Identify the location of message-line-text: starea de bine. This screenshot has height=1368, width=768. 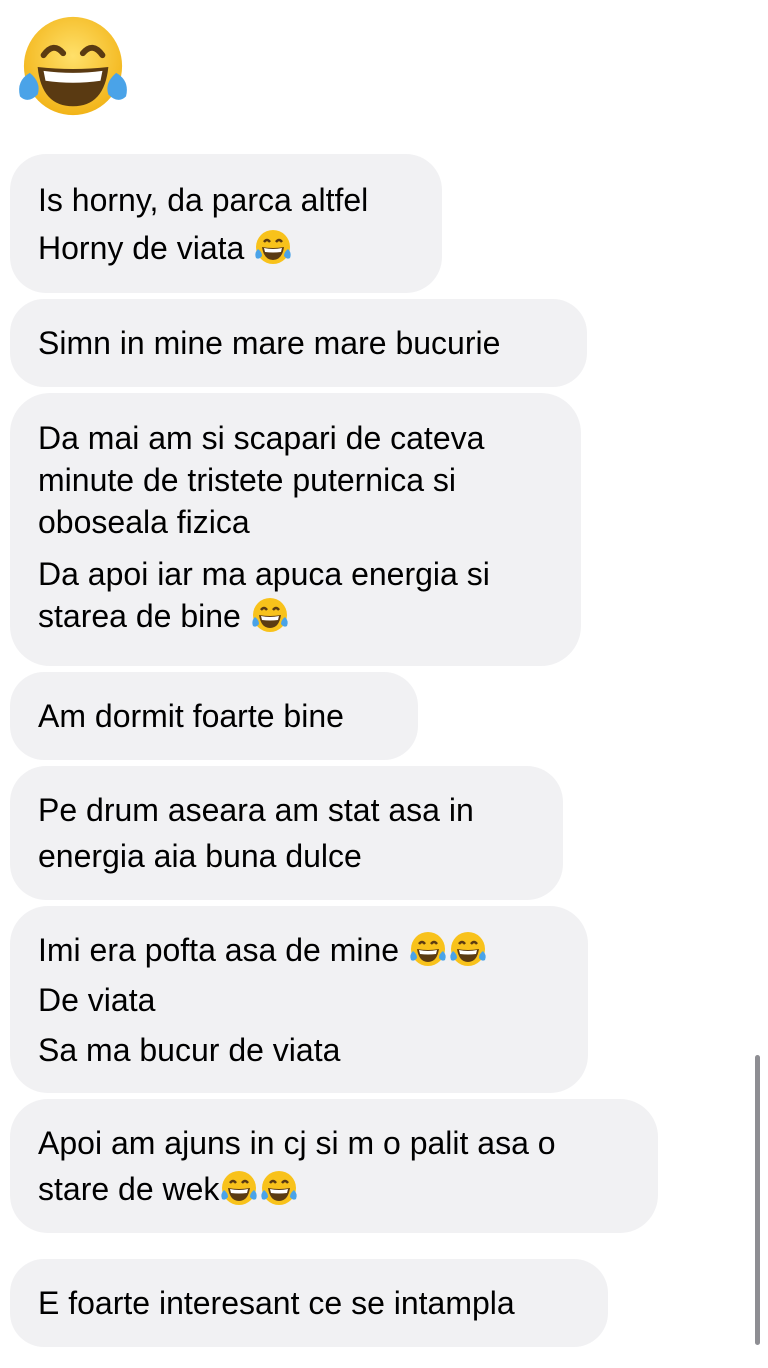
(139, 616).